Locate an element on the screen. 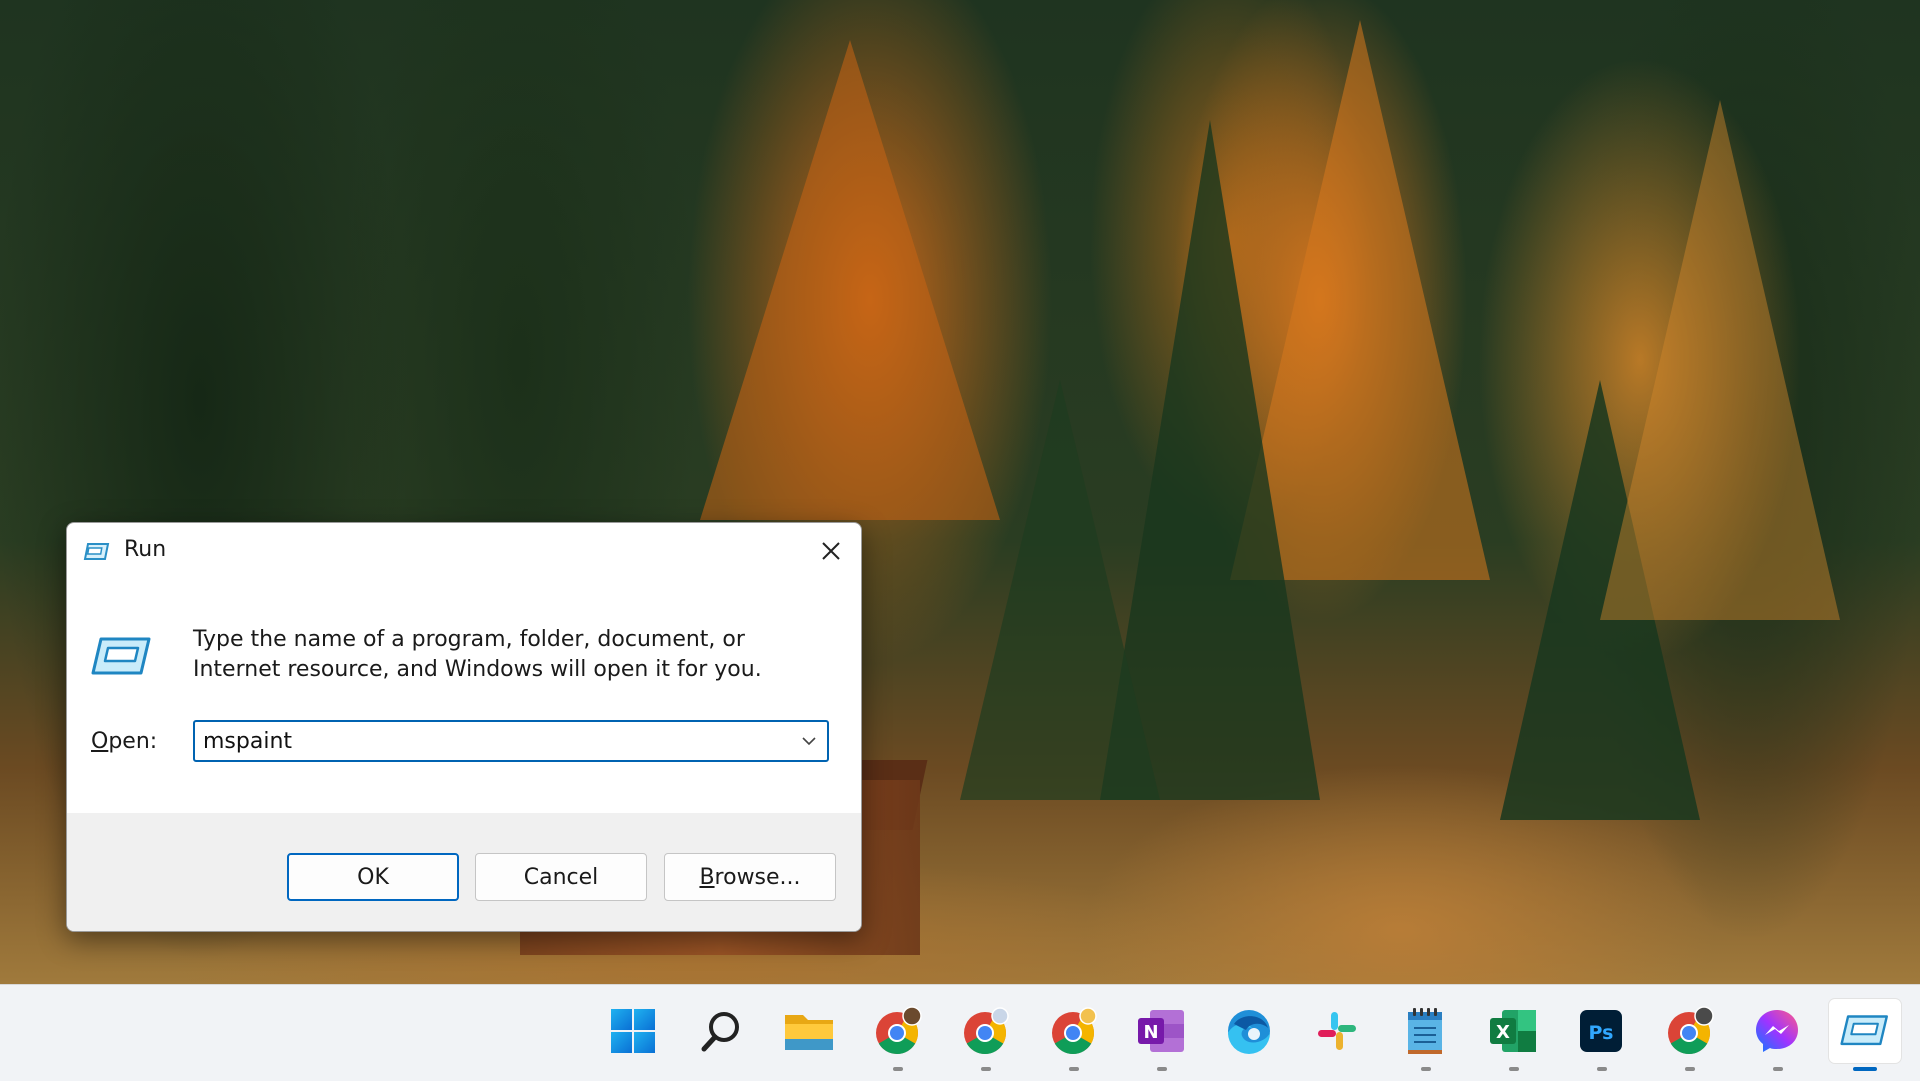 This screenshot has width=1920, height=1081. taskbar-edge is located at coordinates (1249, 1031).